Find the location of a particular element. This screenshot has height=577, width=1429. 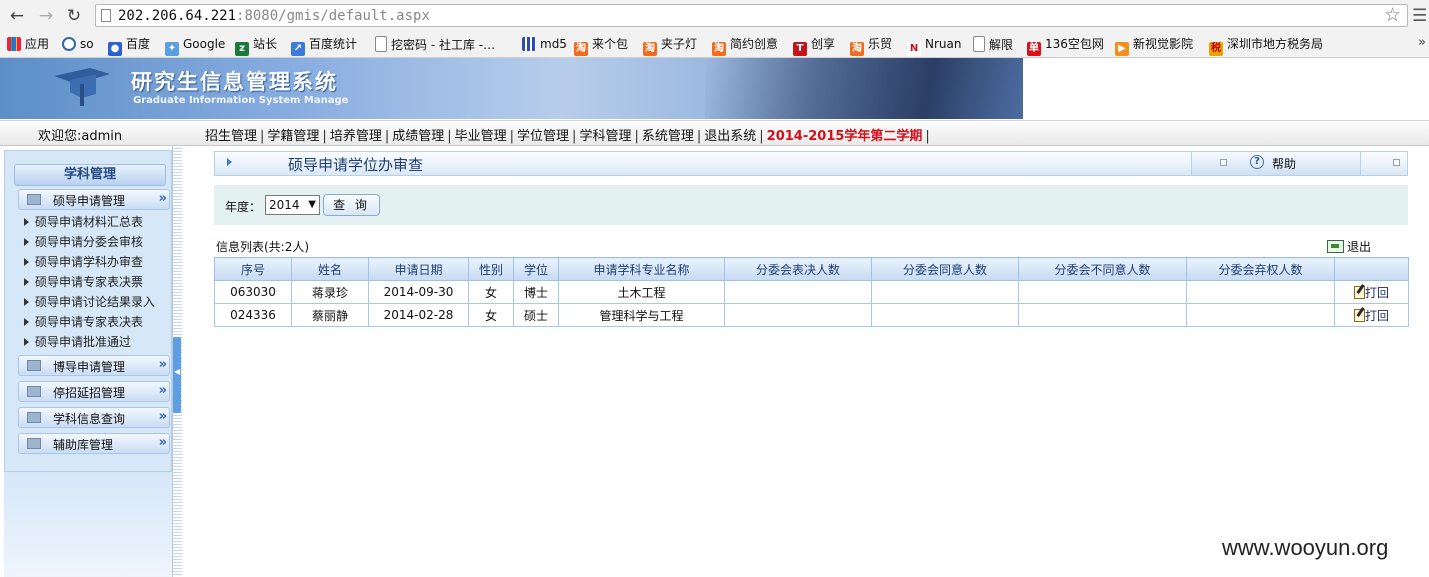

menu-training: 培养管理 is located at coordinates (356, 134).